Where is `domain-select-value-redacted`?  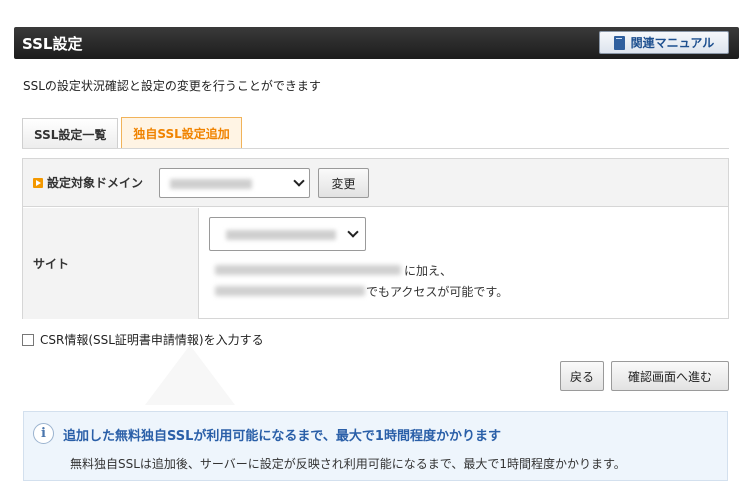
domain-select-value-redacted is located at coordinates (211, 184).